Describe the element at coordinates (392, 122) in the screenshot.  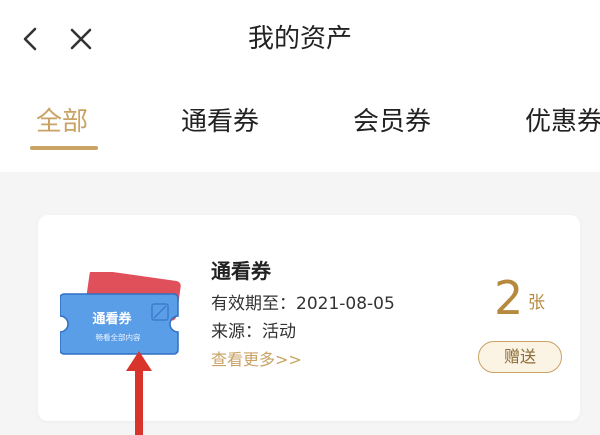
I see `tab-member-ticket: 会员券` at that location.